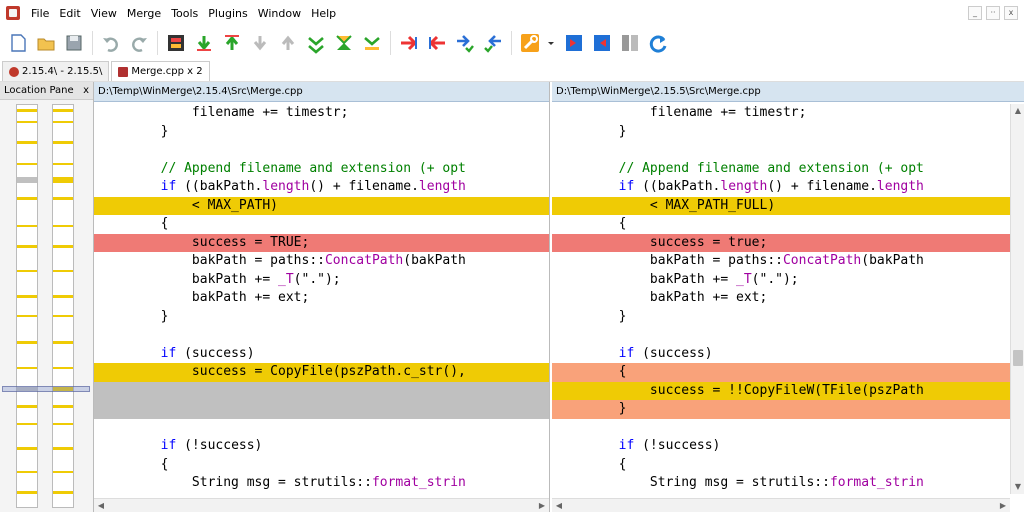 This screenshot has height=512, width=1024. I want to click on copy-left-advance-icon, so click(493, 43).